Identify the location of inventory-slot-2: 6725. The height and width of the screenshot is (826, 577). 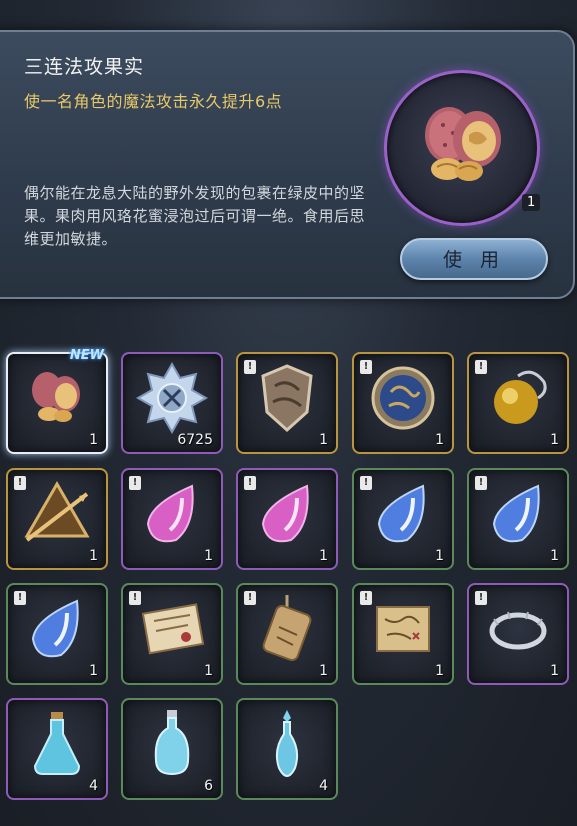
(172, 403).